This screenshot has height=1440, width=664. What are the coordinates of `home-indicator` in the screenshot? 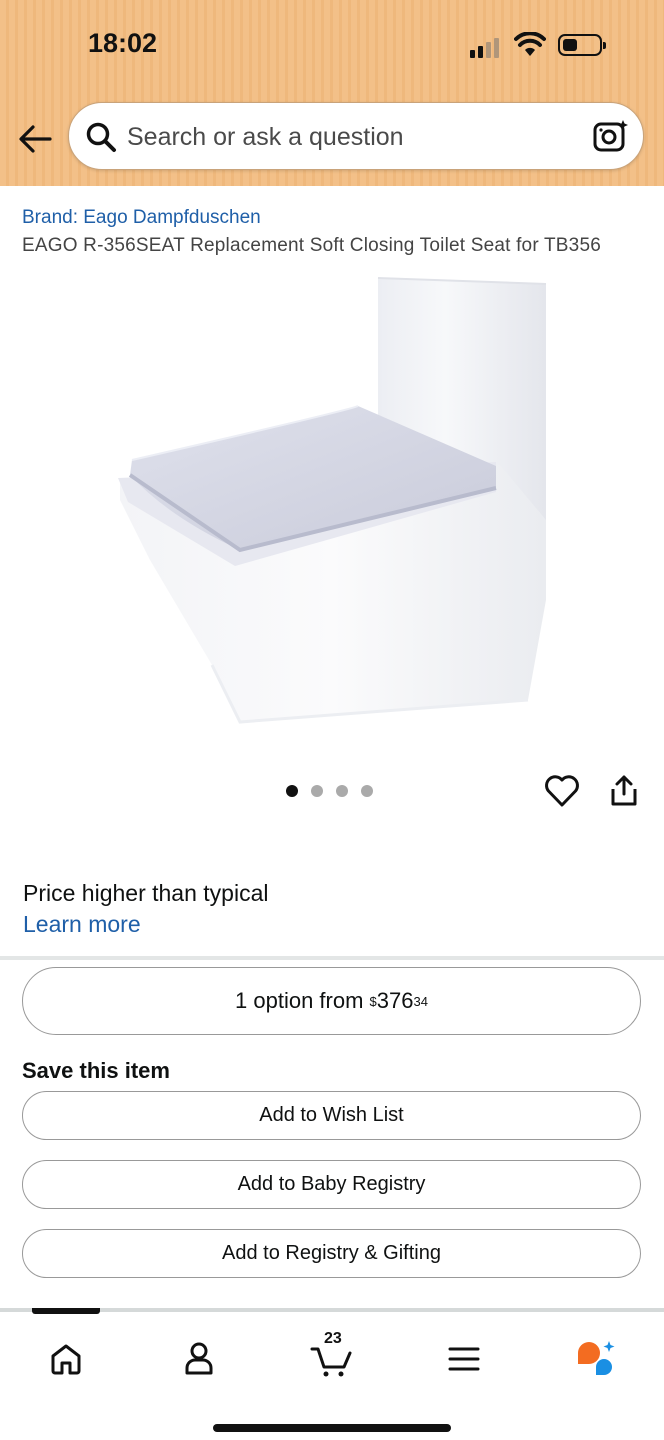 It's located at (332, 1428).